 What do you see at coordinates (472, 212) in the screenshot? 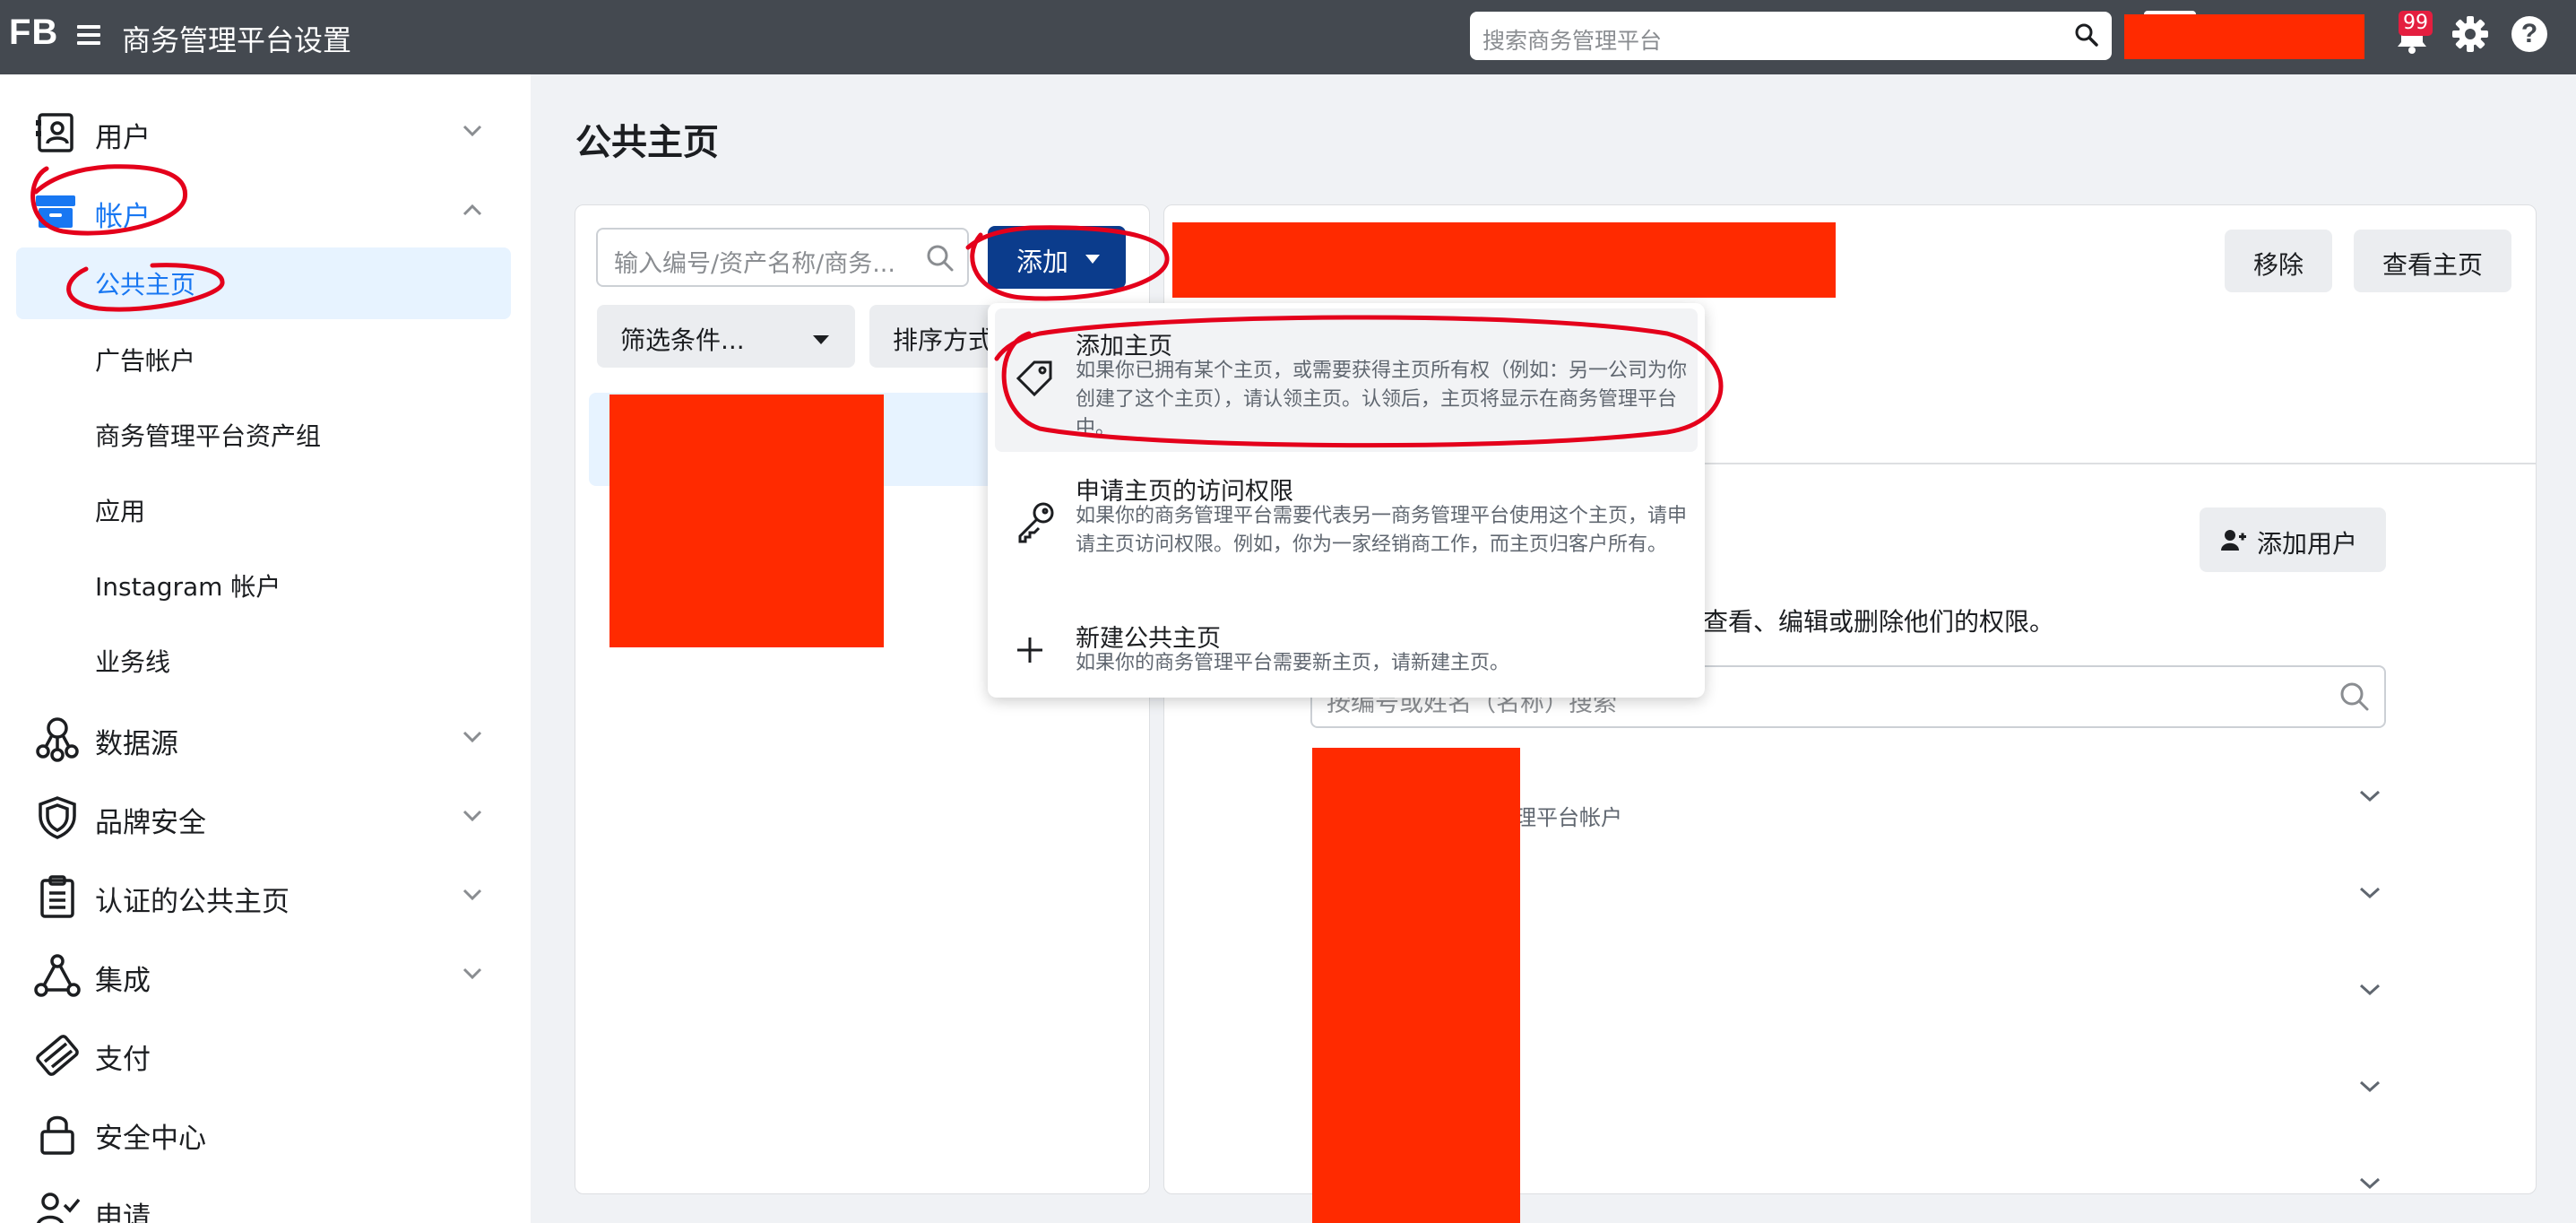
I see `chevron-up-icon` at bounding box center [472, 212].